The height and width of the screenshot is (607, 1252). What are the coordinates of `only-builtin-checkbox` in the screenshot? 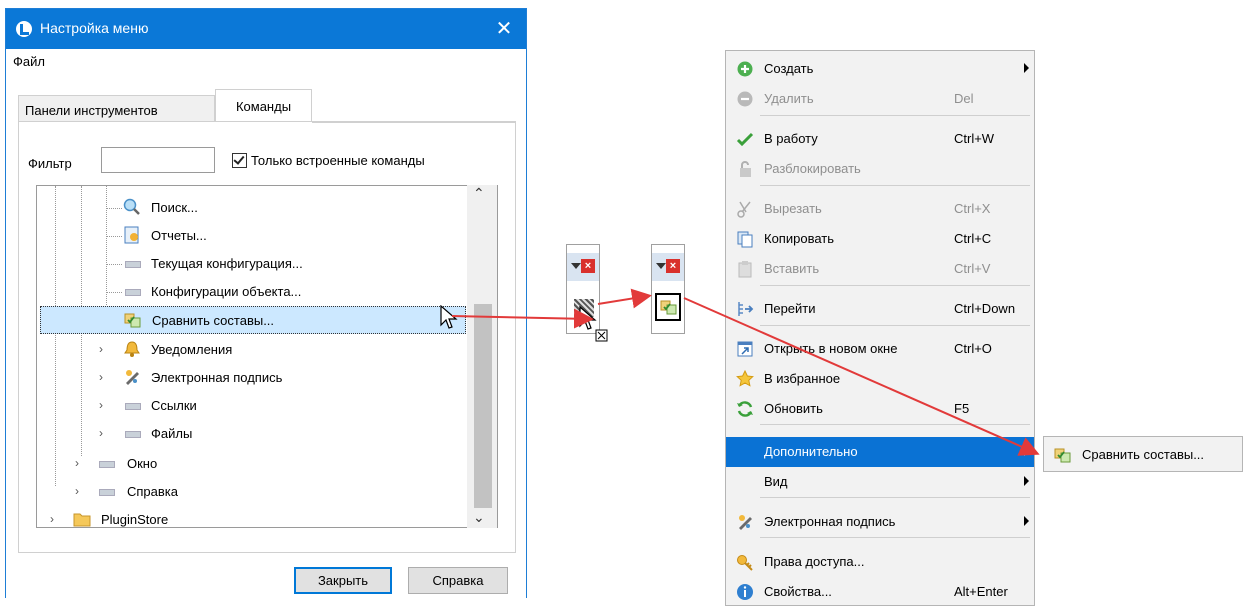 It's located at (239, 160).